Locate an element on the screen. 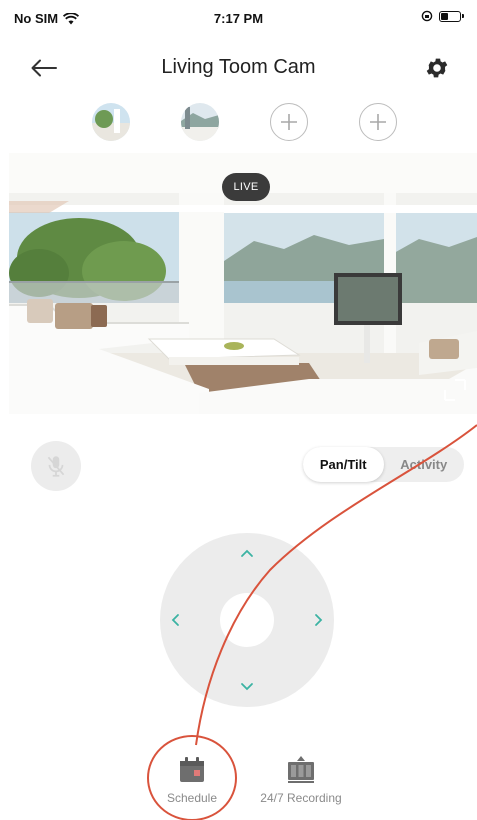 The width and height of the screenshot is (477, 820). pan-tilt-pad is located at coordinates (247, 620).